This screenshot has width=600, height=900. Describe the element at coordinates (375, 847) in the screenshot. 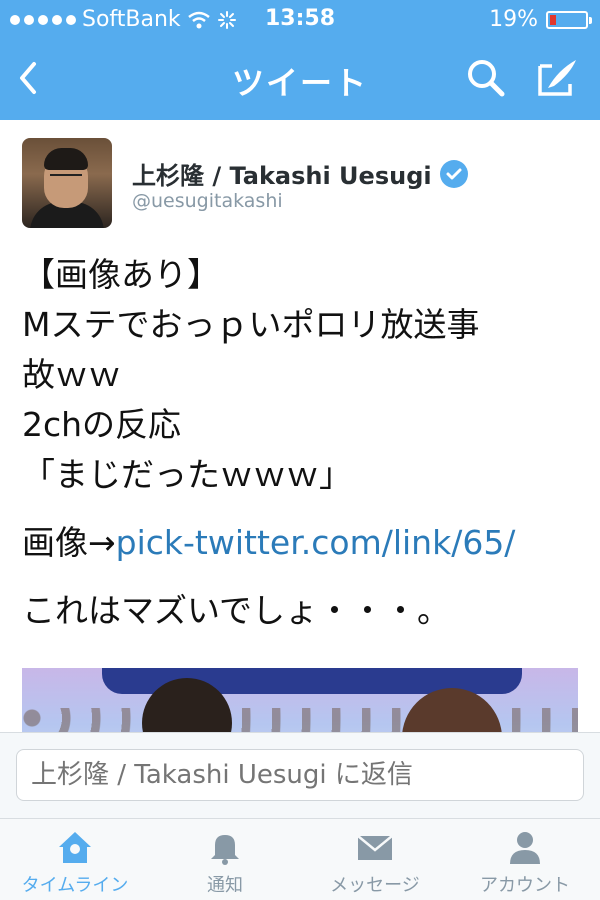

I see `envelope-icon` at that location.